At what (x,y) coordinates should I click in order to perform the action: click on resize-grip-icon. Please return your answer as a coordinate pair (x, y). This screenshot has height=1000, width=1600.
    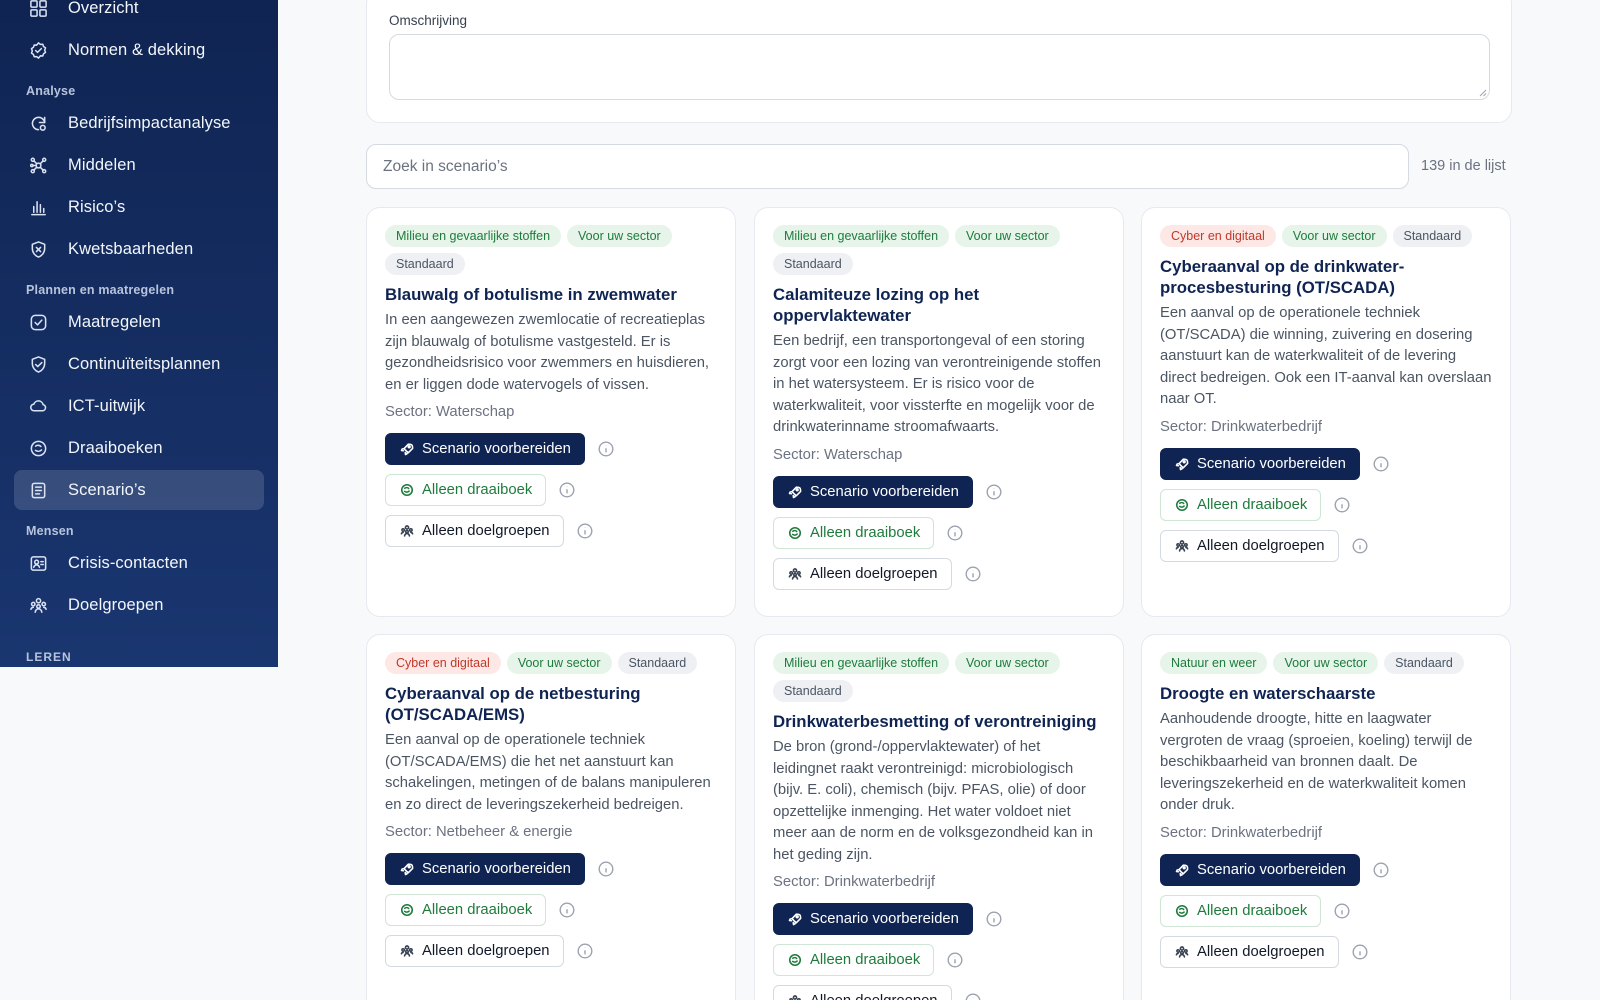
    Looking at the image, I should click on (1482, 92).